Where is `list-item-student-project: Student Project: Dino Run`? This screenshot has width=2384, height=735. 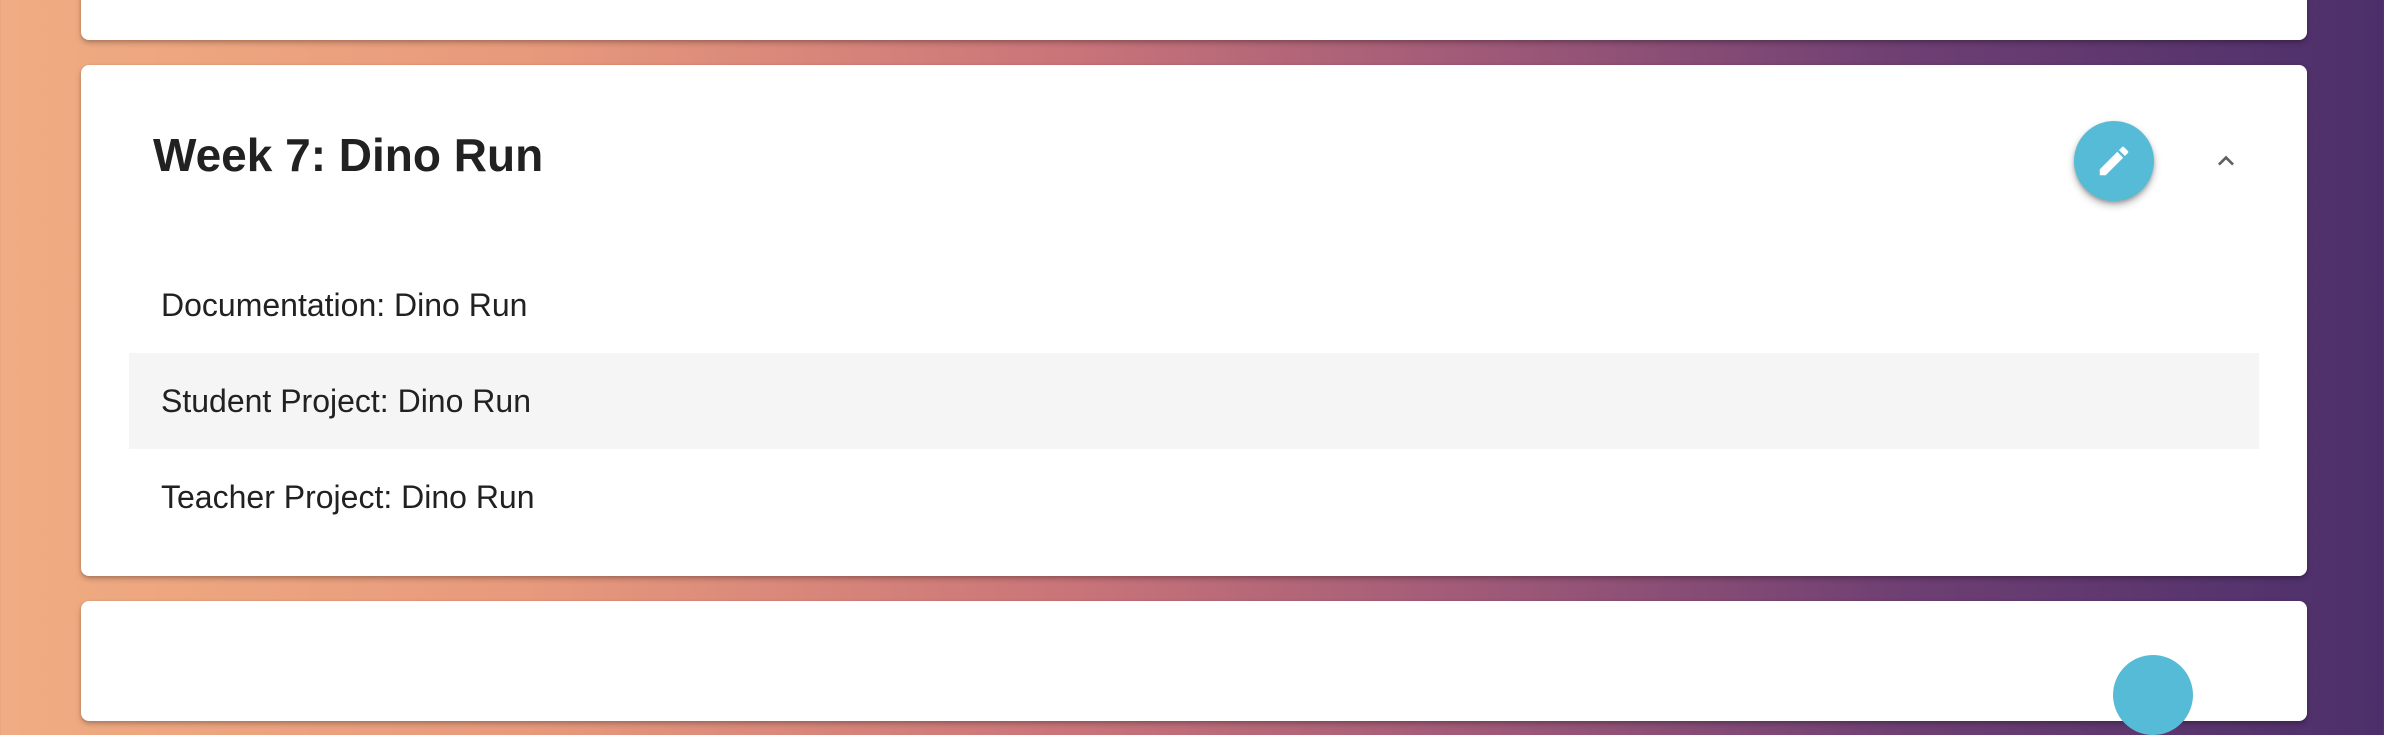 list-item-student-project: Student Project: Dino Run is located at coordinates (1194, 401).